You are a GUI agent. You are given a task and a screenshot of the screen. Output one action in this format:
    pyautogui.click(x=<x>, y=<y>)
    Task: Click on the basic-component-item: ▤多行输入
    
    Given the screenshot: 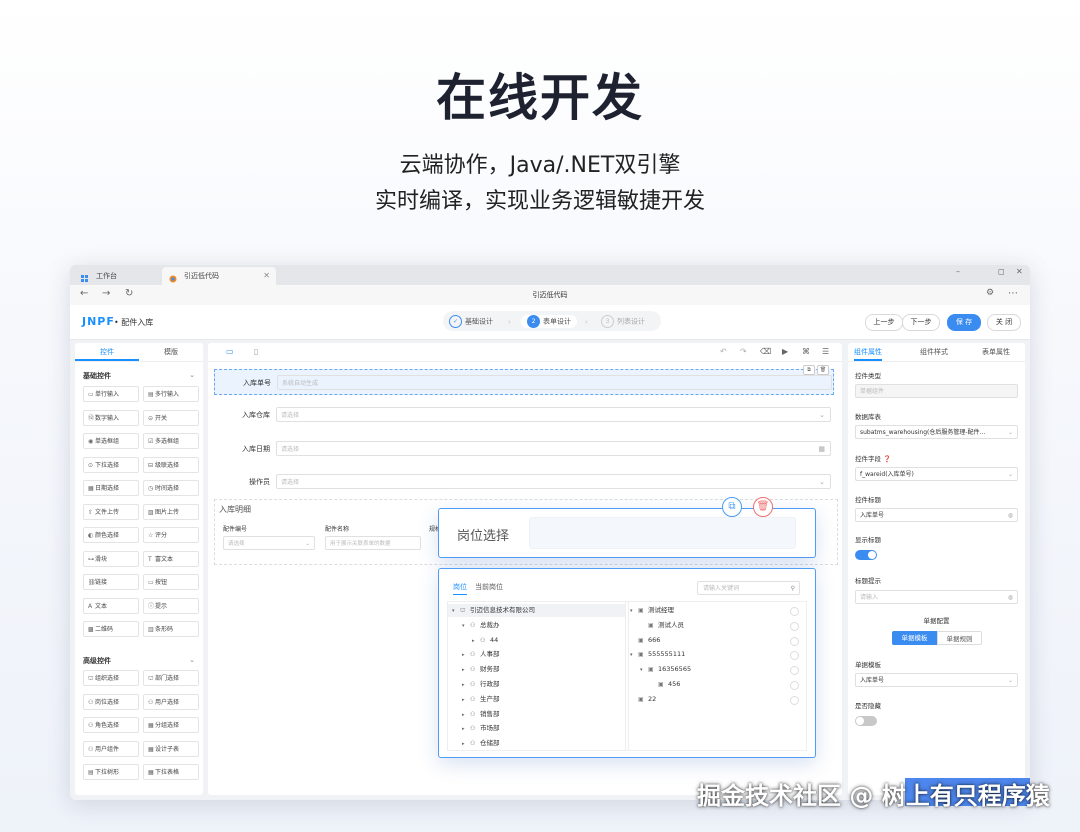 What is the action you would take?
    pyautogui.click(x=171, y=394)
    